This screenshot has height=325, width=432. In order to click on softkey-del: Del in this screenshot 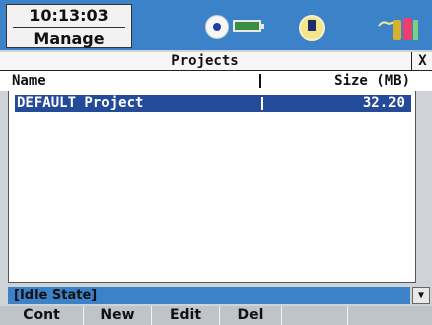, I will do `click(251, 315)`.